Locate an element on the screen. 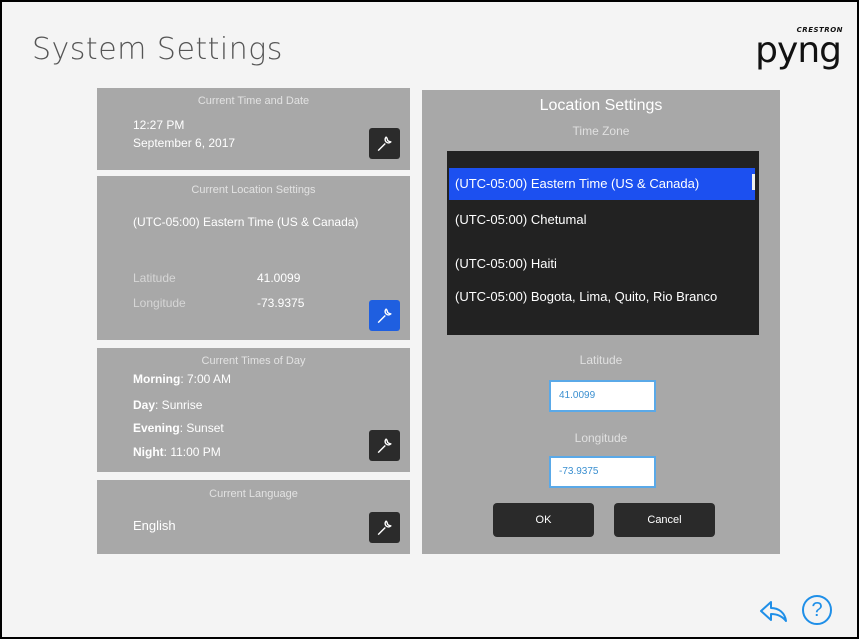  longitude-input: -73.9375 is located at coordinates (602, 472).